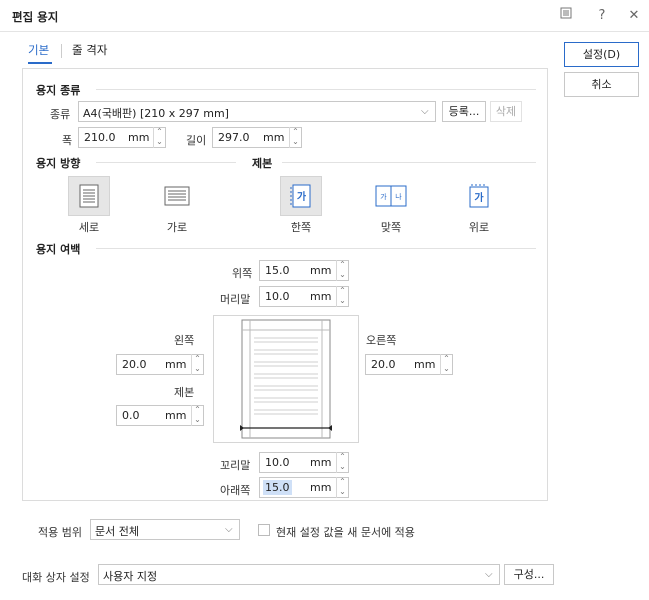 Image resolution: width=649 pixels, height=600 pixels. What do you see at coordinates (342, 296) in the screenshot?
I see `header-margin-stepper: ⌃ ⌄` at bounding box center [342, 296].